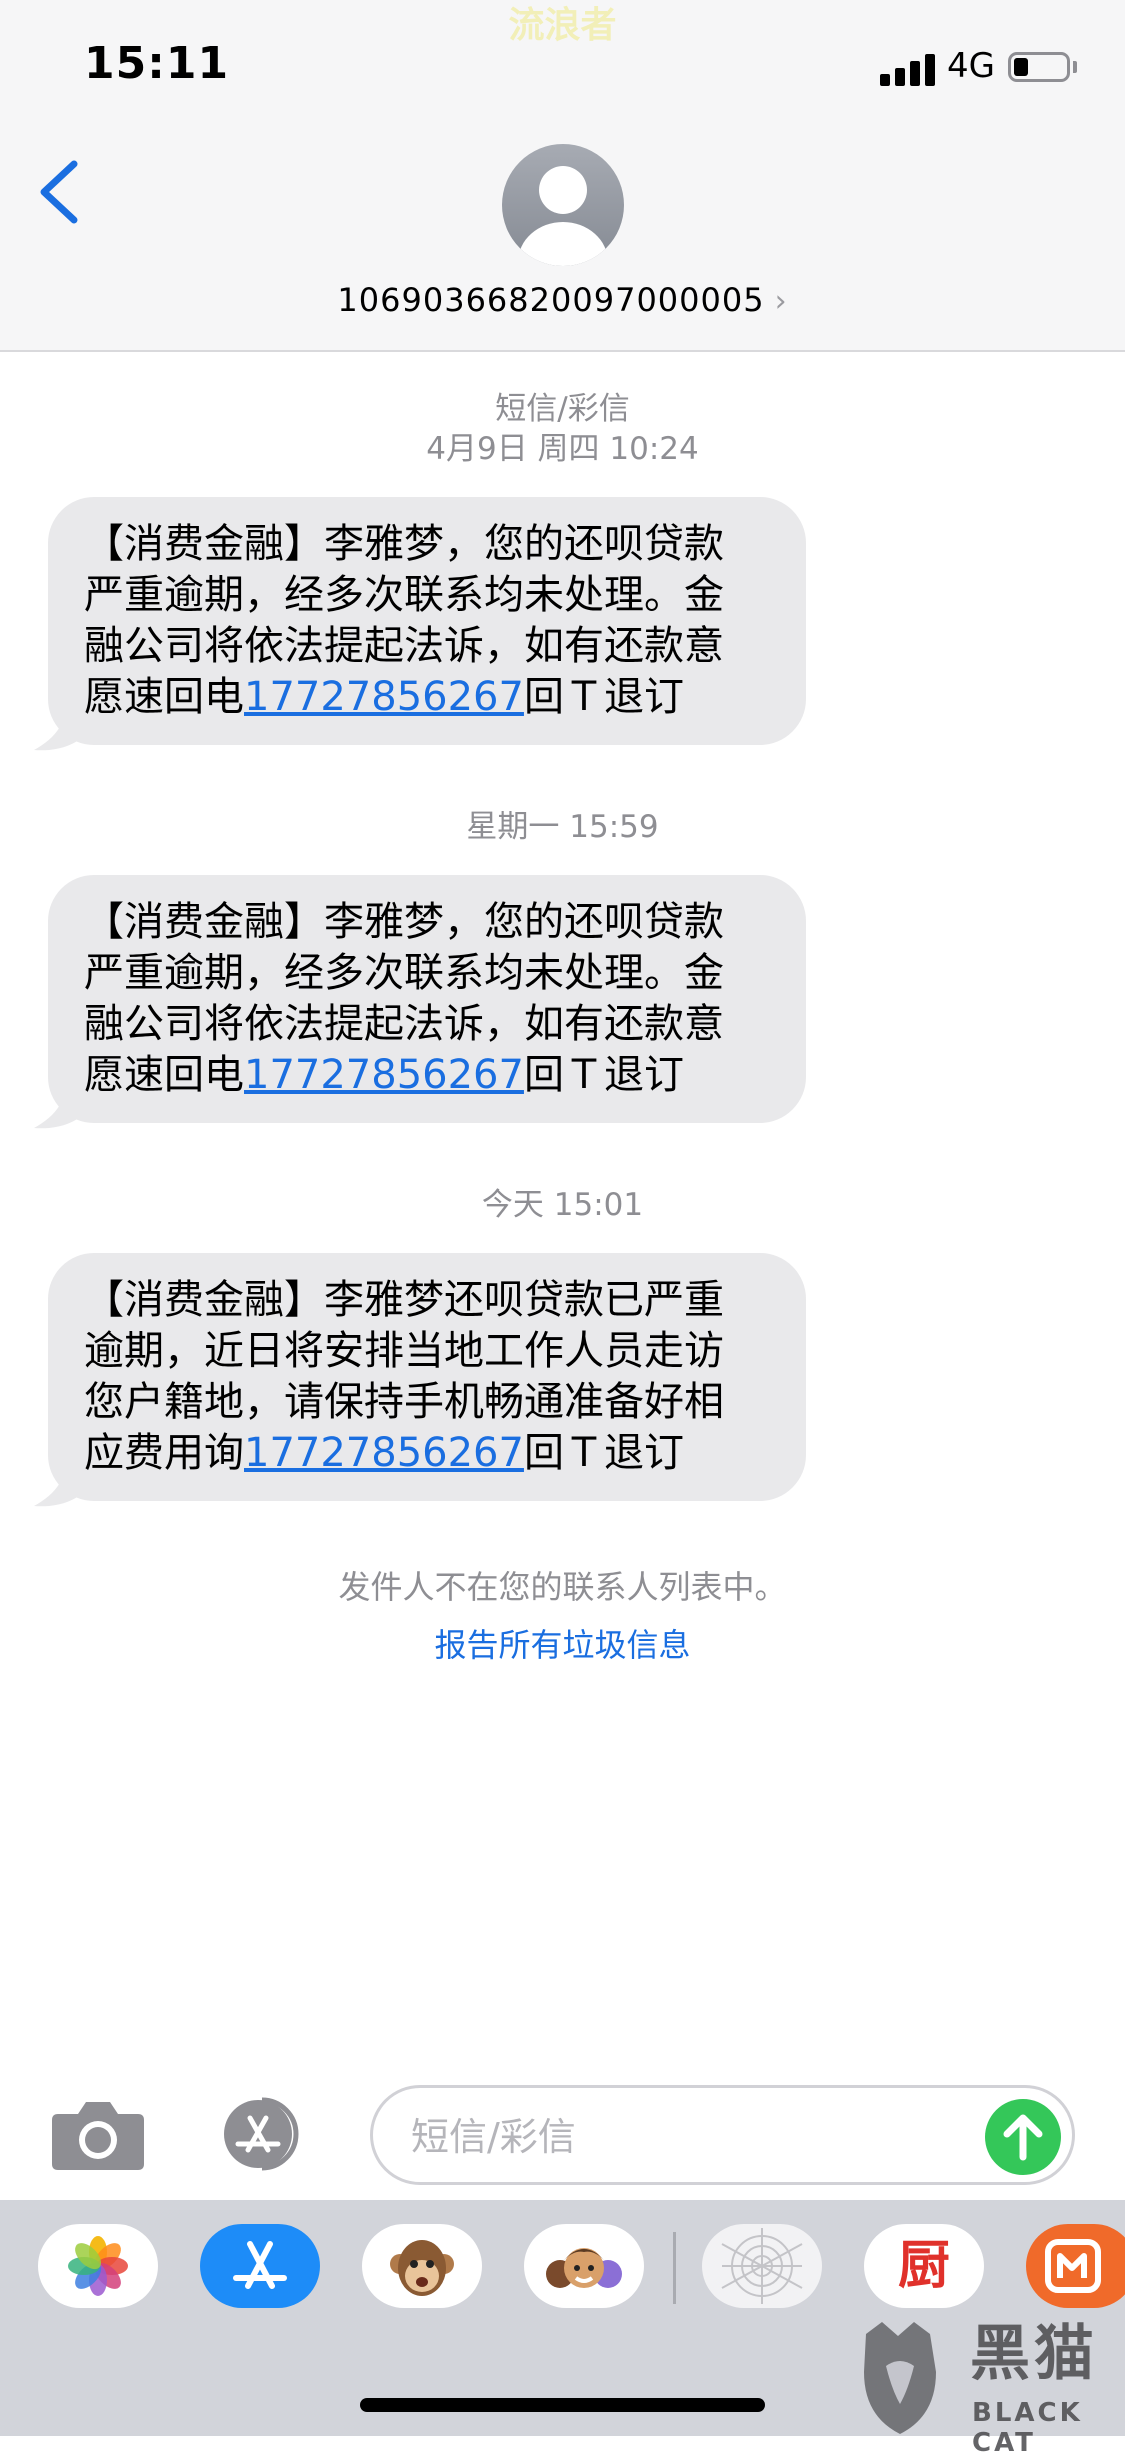  What do you see at coordinates (60, 190) in the screenshot?
I see `back-chevron-icon` at bounding box center [60, 190].